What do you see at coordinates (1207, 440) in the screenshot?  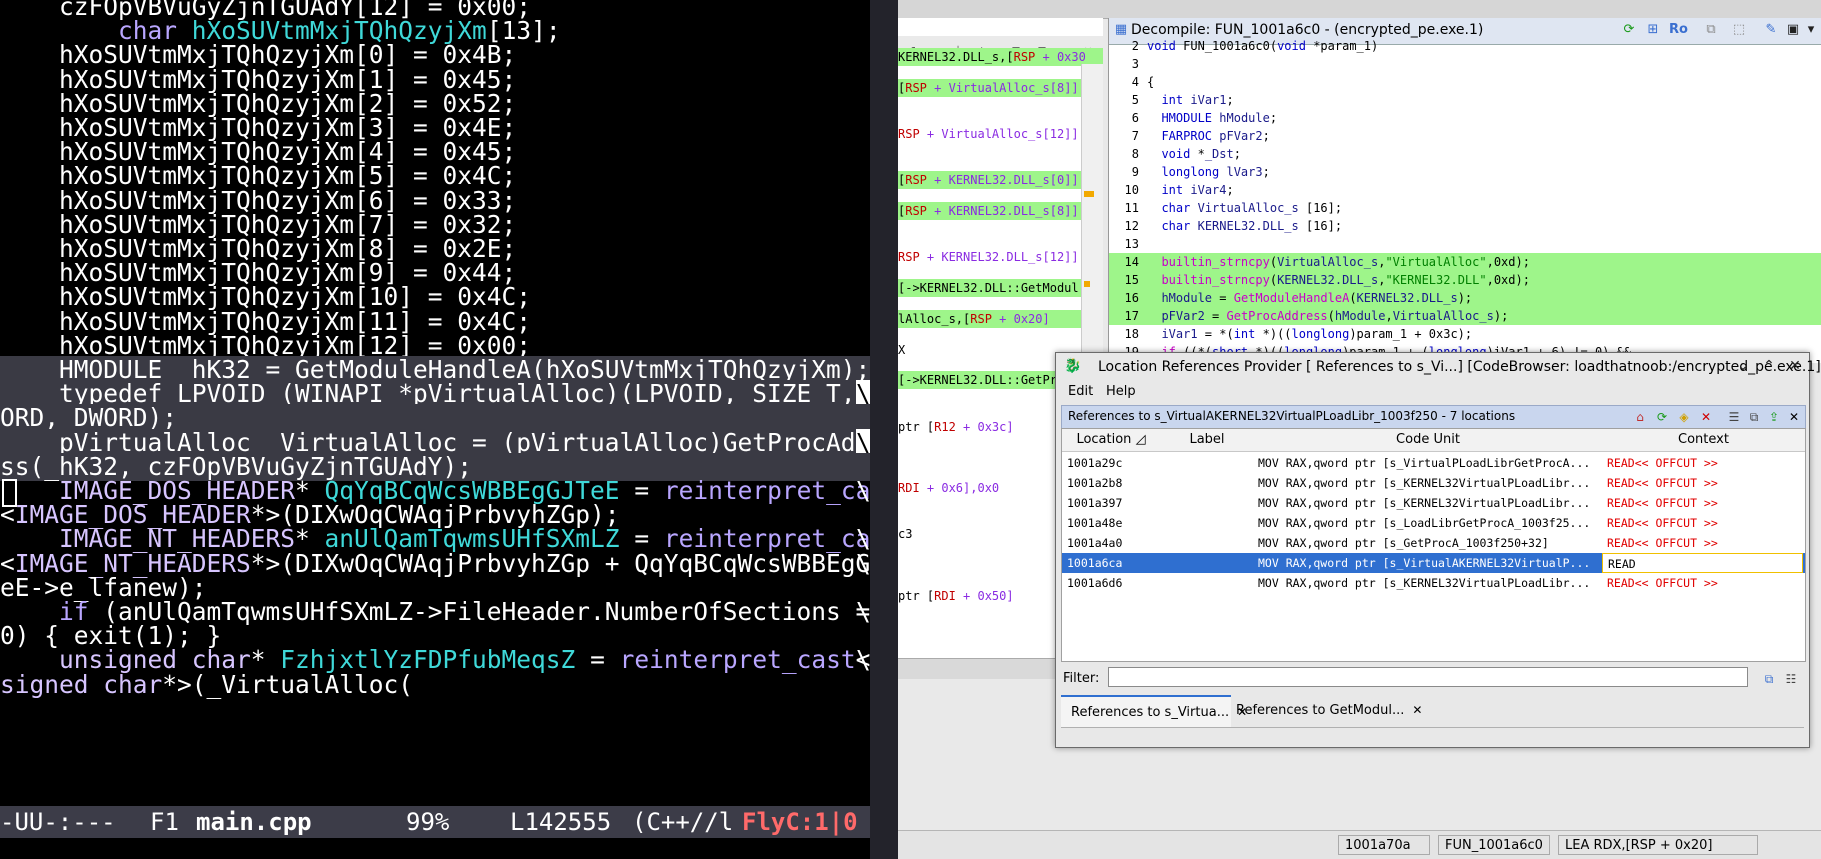 I see `column-label: Label` at bounding box center [1207, 440].